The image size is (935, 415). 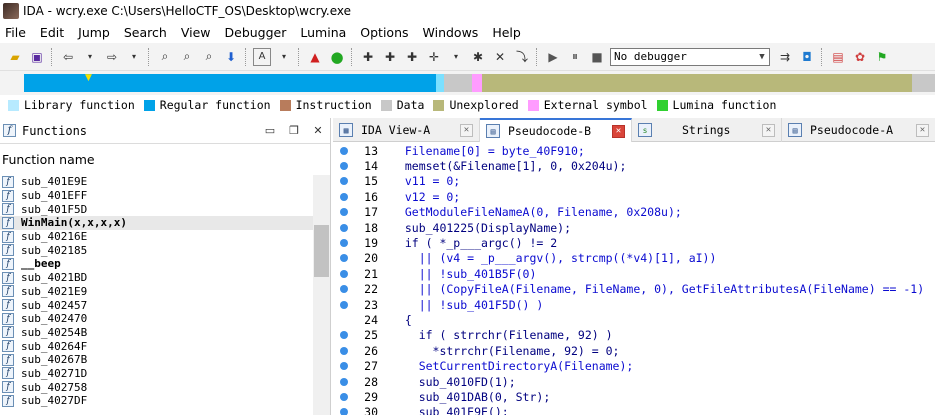 I want to click on function-name: sub_4021BD, so click(x=54, y=278).